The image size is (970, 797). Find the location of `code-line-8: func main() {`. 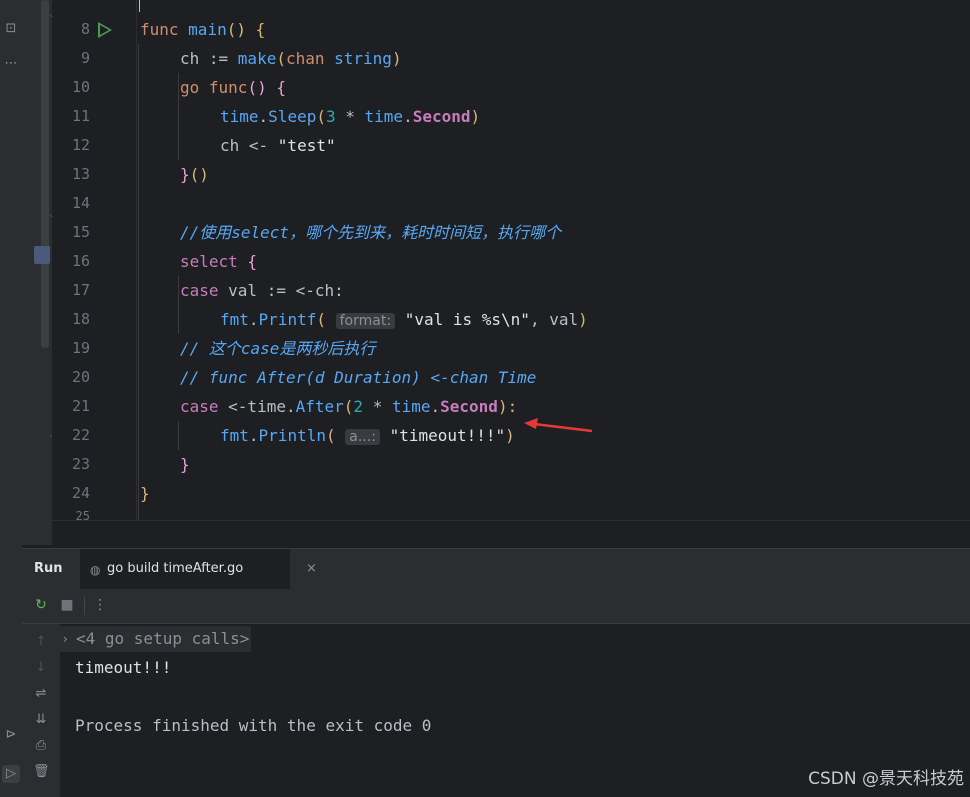

code-line-8: func main() { is located at coordinates (202, 29).